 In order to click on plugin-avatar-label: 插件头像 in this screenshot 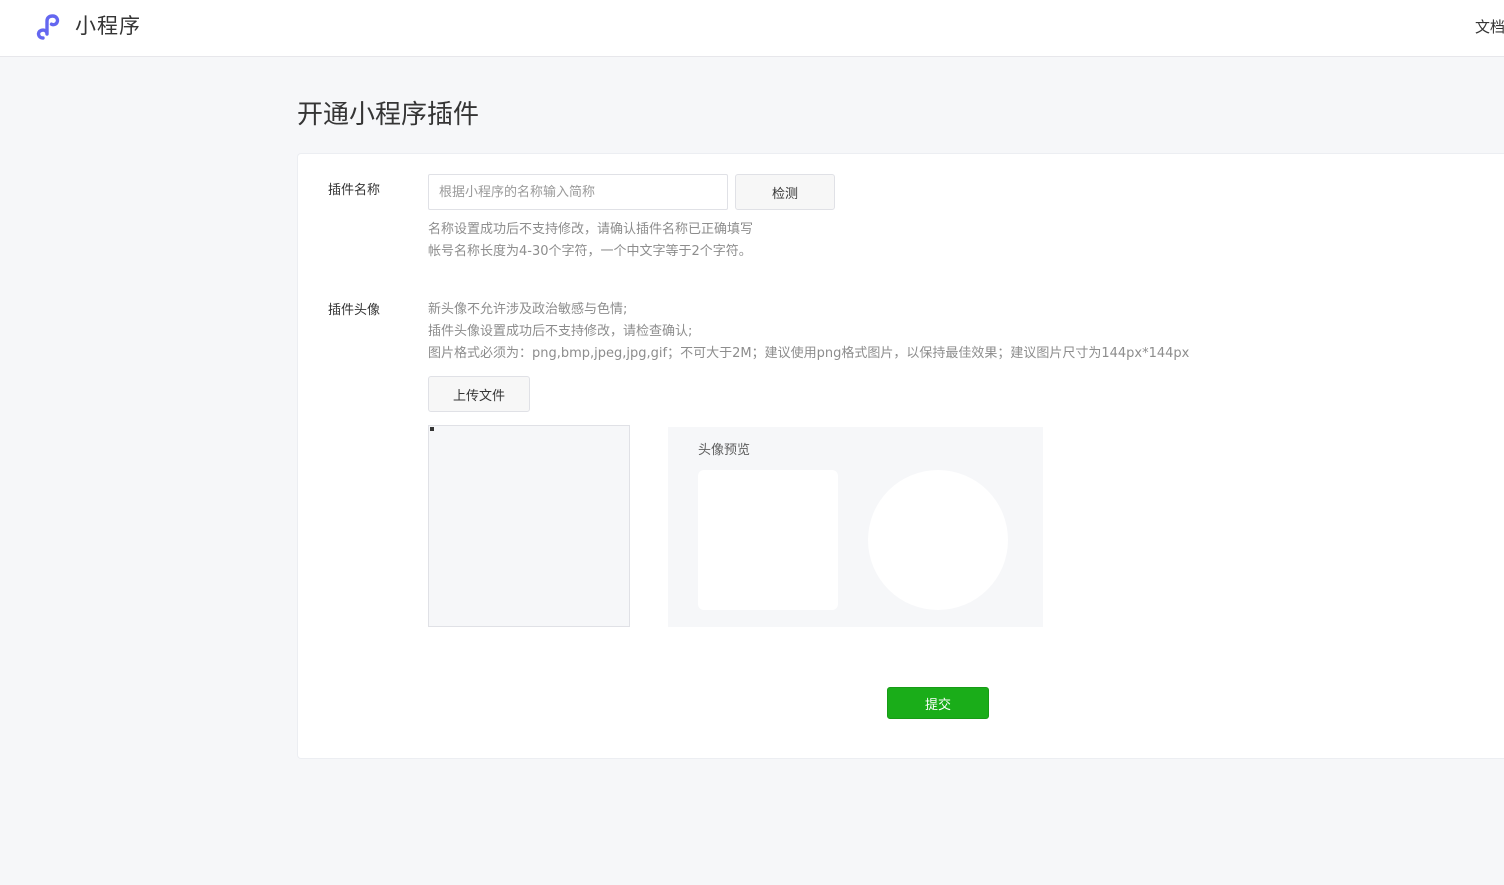, I will do `click(354, 310)`.